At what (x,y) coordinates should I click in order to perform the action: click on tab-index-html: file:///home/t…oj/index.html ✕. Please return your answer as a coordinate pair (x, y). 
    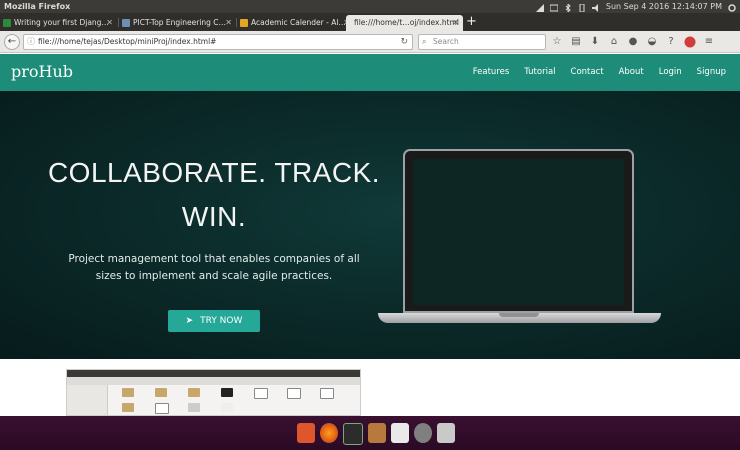
    Looking at the image, I should click on (404, 23).